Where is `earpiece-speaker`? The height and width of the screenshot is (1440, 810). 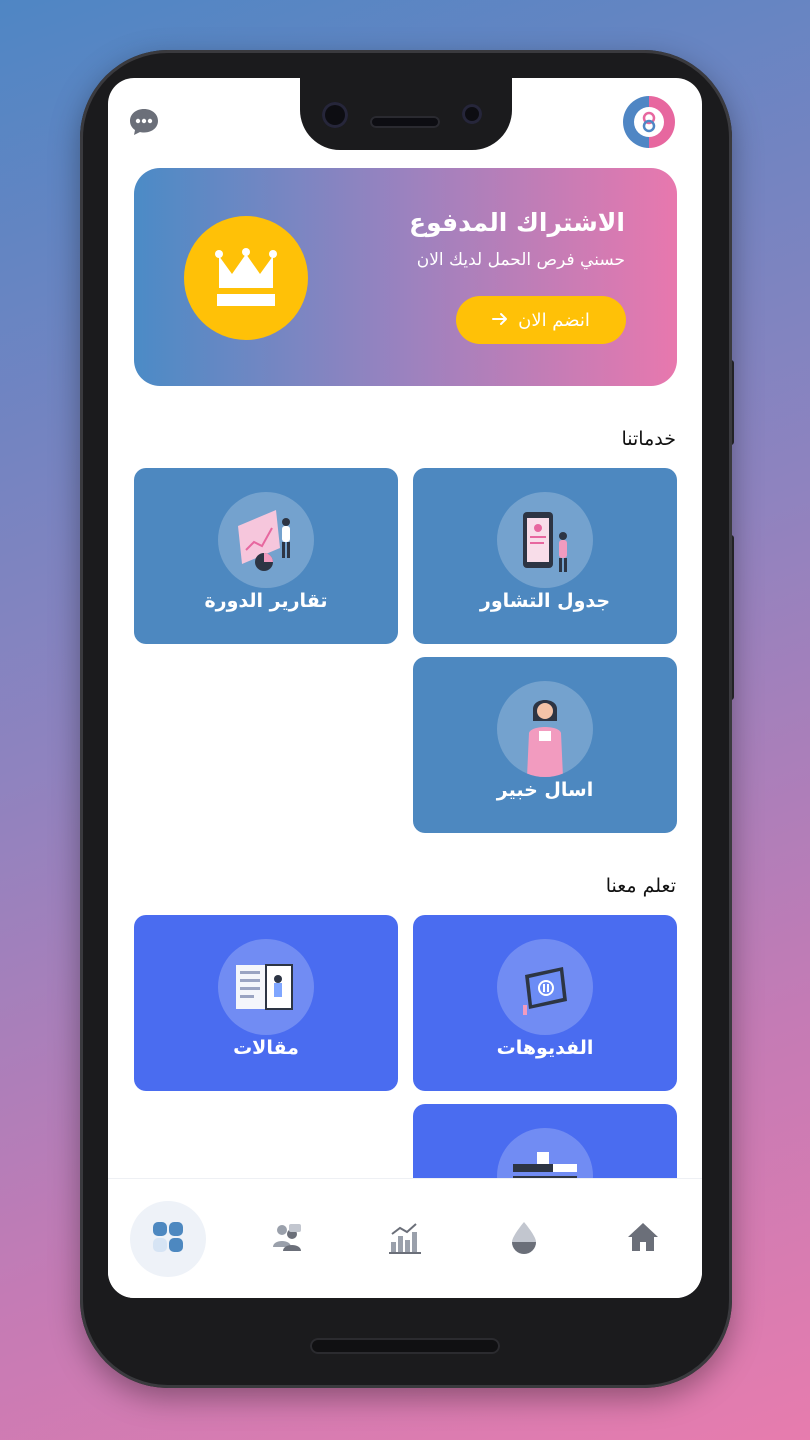 earpiece-speaker is located at coordinates (405, 122).